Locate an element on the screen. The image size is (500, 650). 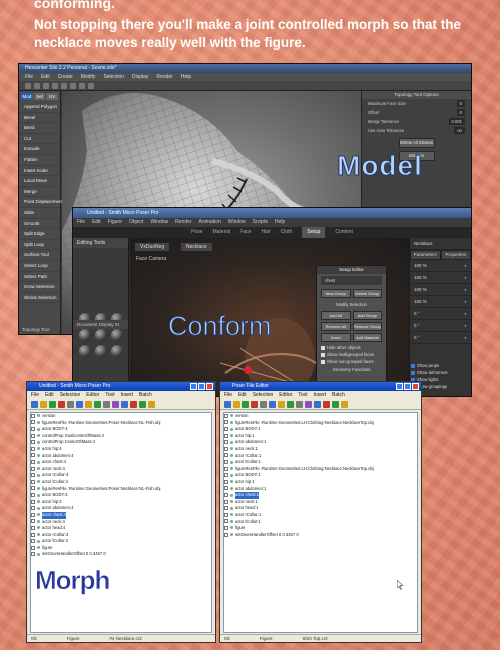
tool-split-edge: Split Edge is located at coordinates (39, 234).